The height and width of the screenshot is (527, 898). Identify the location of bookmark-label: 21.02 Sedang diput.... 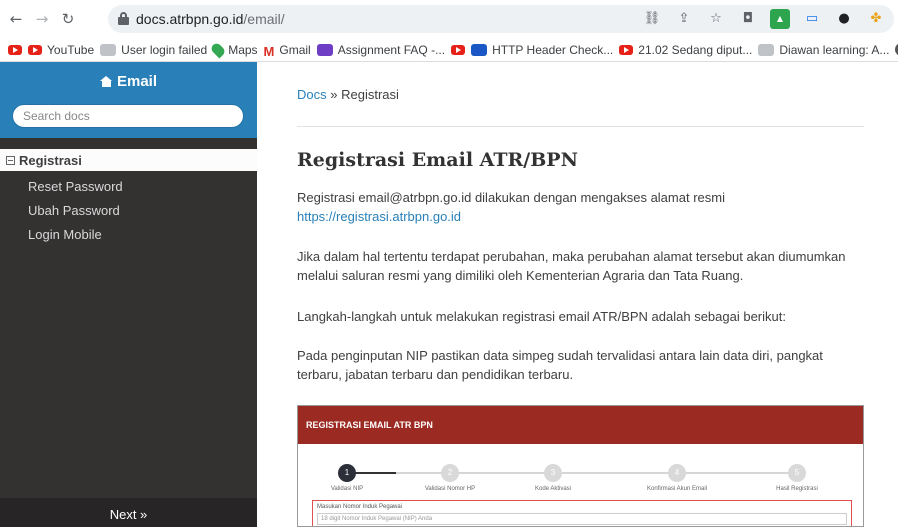
(695, 49).